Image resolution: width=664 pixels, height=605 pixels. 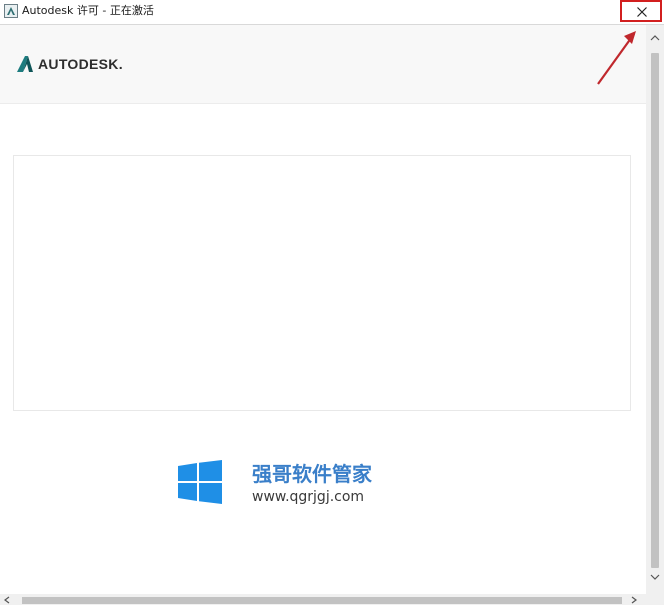 What do you see at coordinates (312, 474) in the screenshot?
I see `watermark-title: 强哥软件管家` at bounding box center [312, 474].